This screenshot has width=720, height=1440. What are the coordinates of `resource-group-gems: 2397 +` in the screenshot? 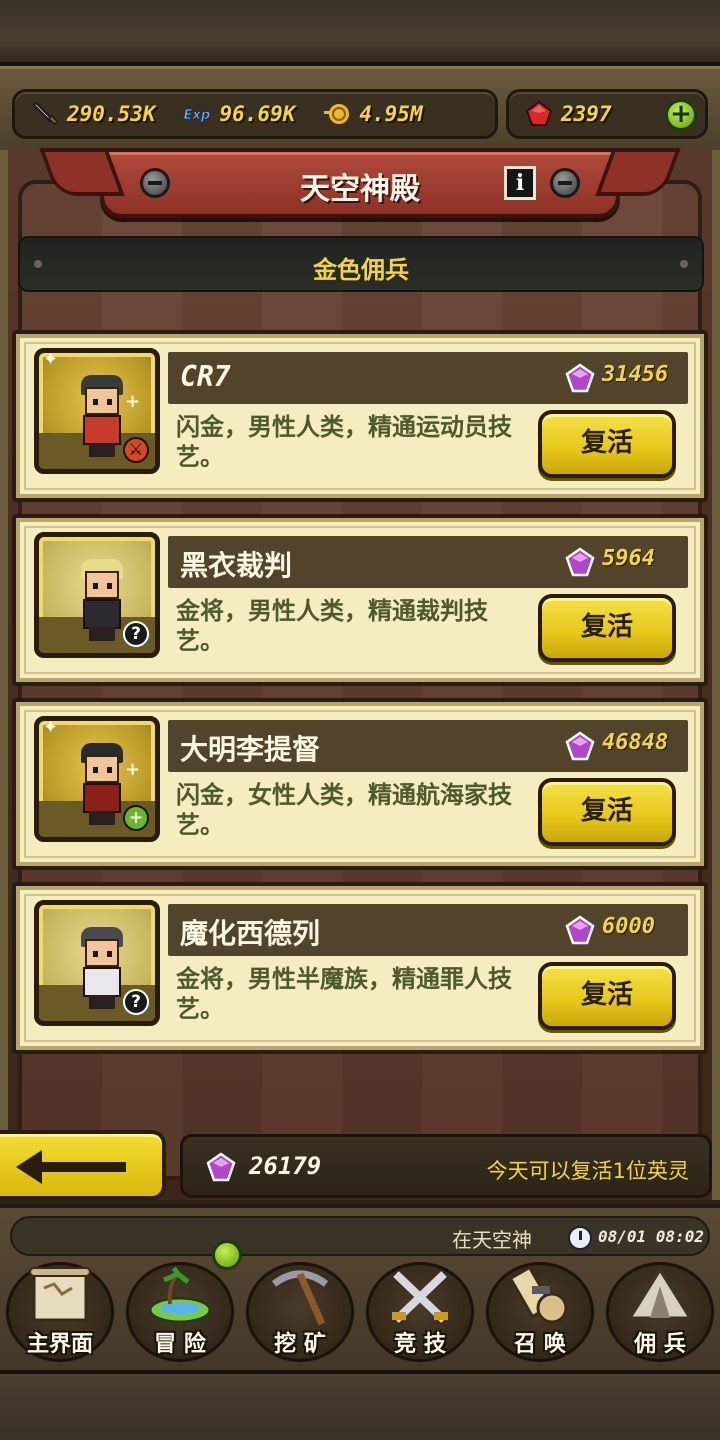 It's located at (607, 114).